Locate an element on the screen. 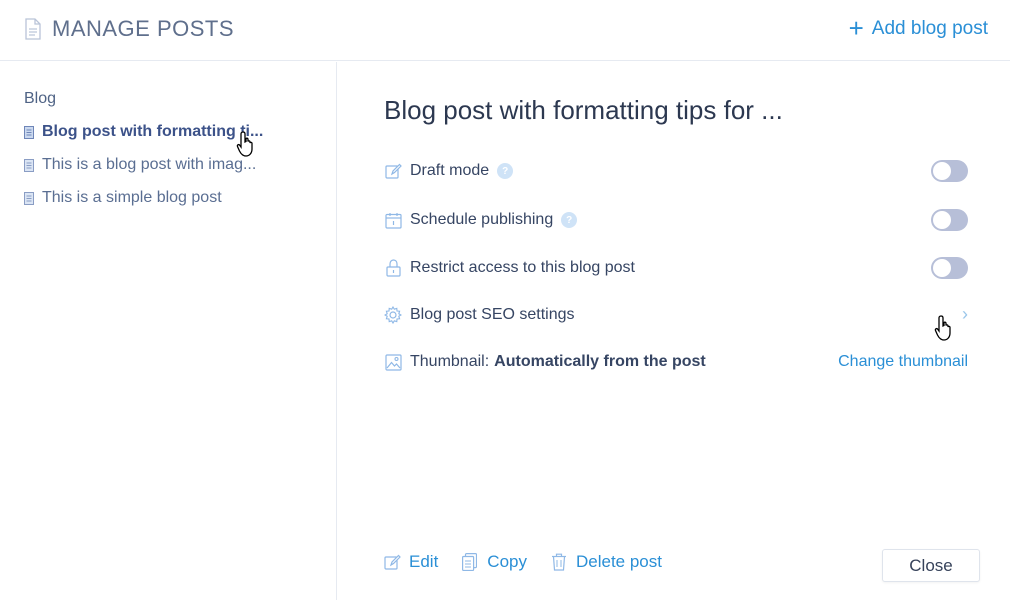 Image resolution: width=1010 pixels, height=600 pixels. copy-button: Copy is located at coordinates (494, 562).